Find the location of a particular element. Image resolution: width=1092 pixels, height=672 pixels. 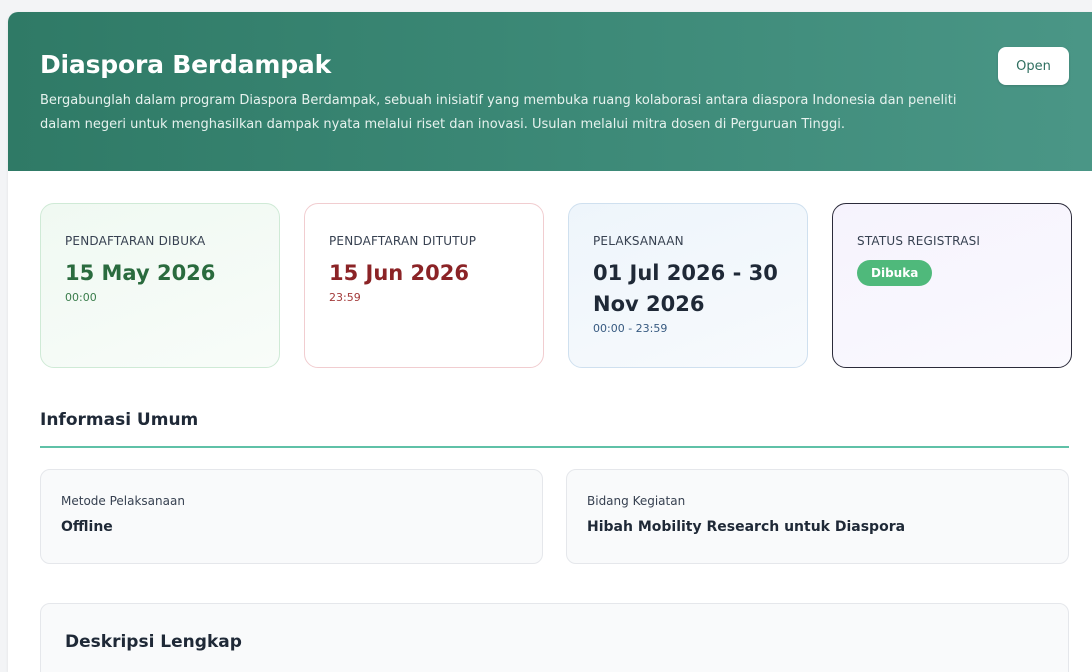

status-badge: Dibuka is located at coordinates (895, 273).